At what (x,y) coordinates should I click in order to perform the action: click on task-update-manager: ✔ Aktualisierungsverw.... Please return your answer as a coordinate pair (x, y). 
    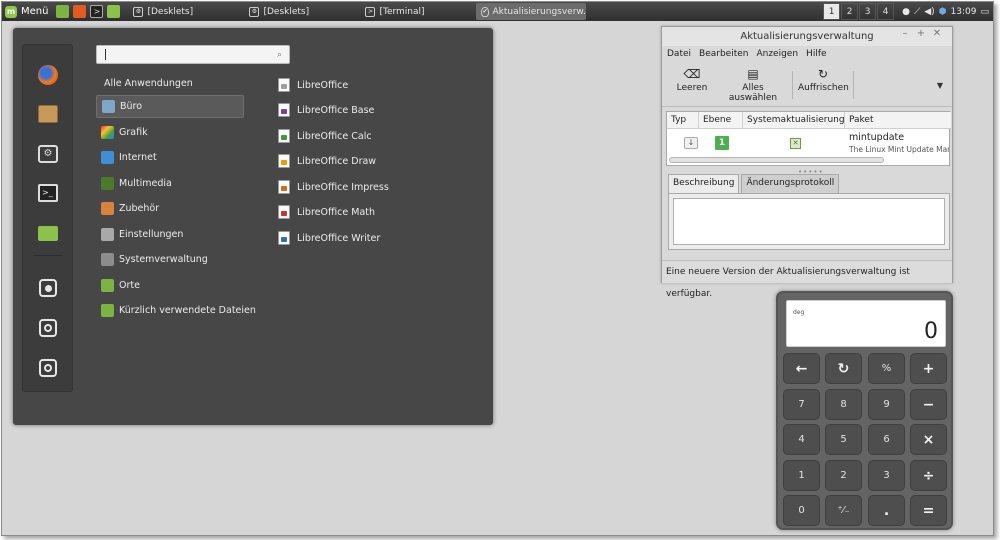
    Looking at the image, I should click on (531, 11).